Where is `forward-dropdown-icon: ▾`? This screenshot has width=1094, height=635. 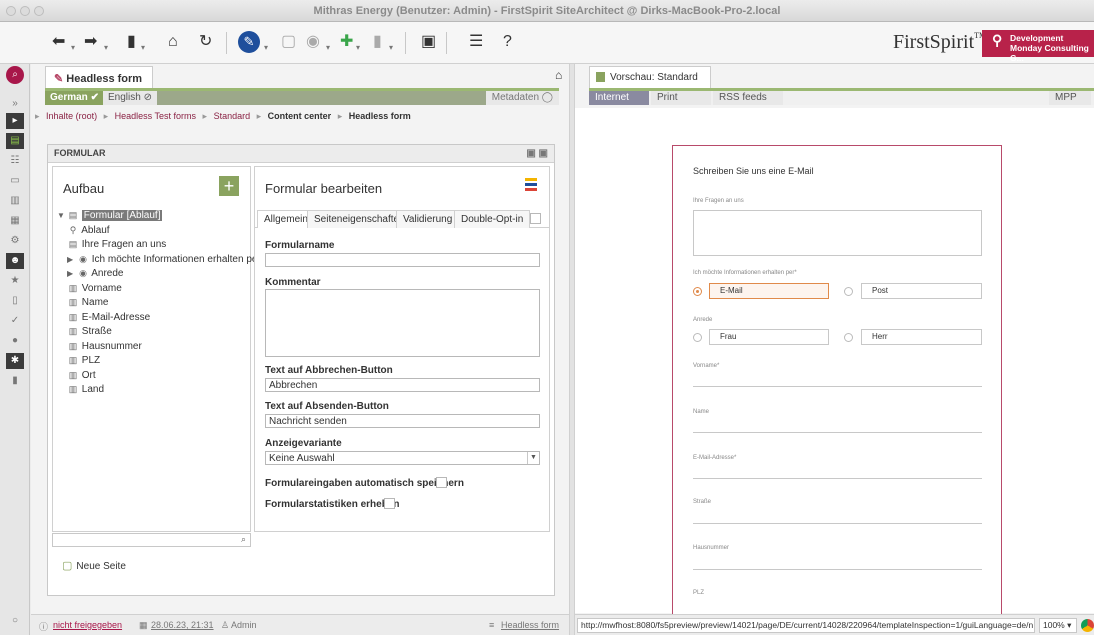
forward-dropdown-icon: ▾ is located at coordinates (106, 48).